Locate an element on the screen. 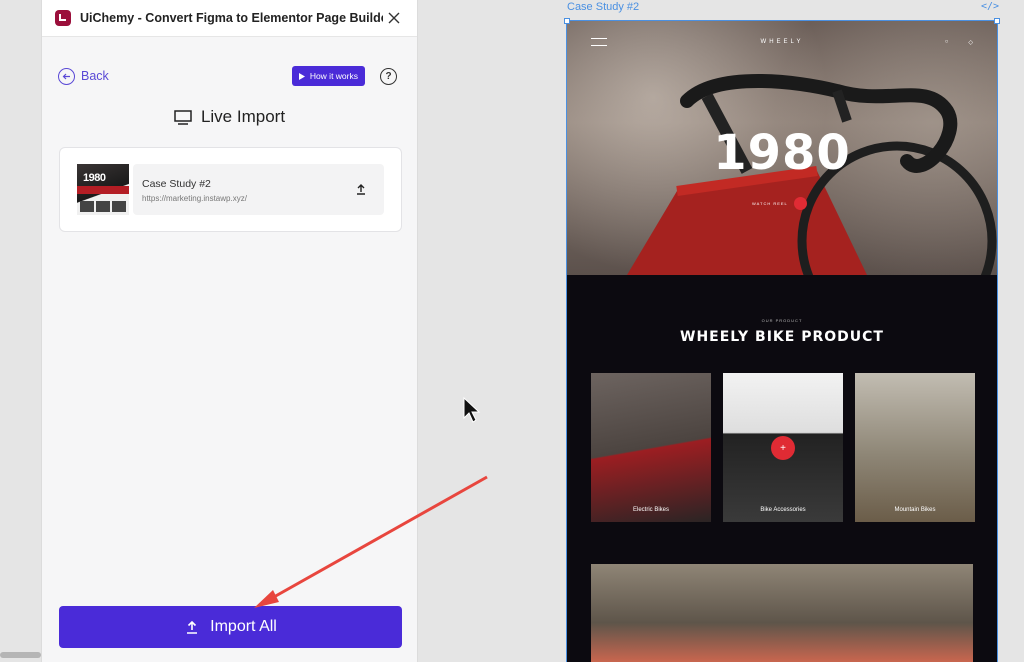 The width and height of the screenshot is (1024, 662). back-button: Back is located at coordinates (83, 76).